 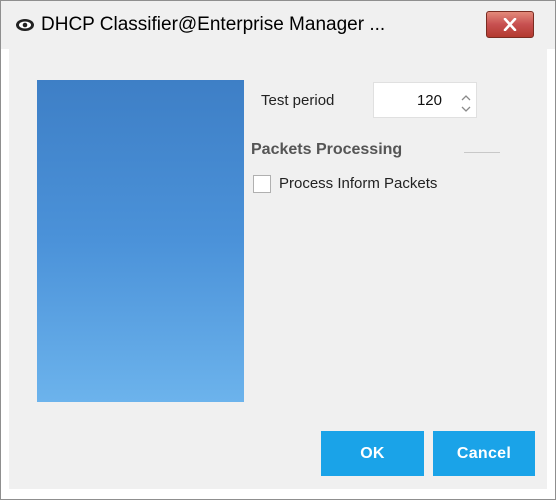 I want to click on close-button, so click(x=510, y=24).